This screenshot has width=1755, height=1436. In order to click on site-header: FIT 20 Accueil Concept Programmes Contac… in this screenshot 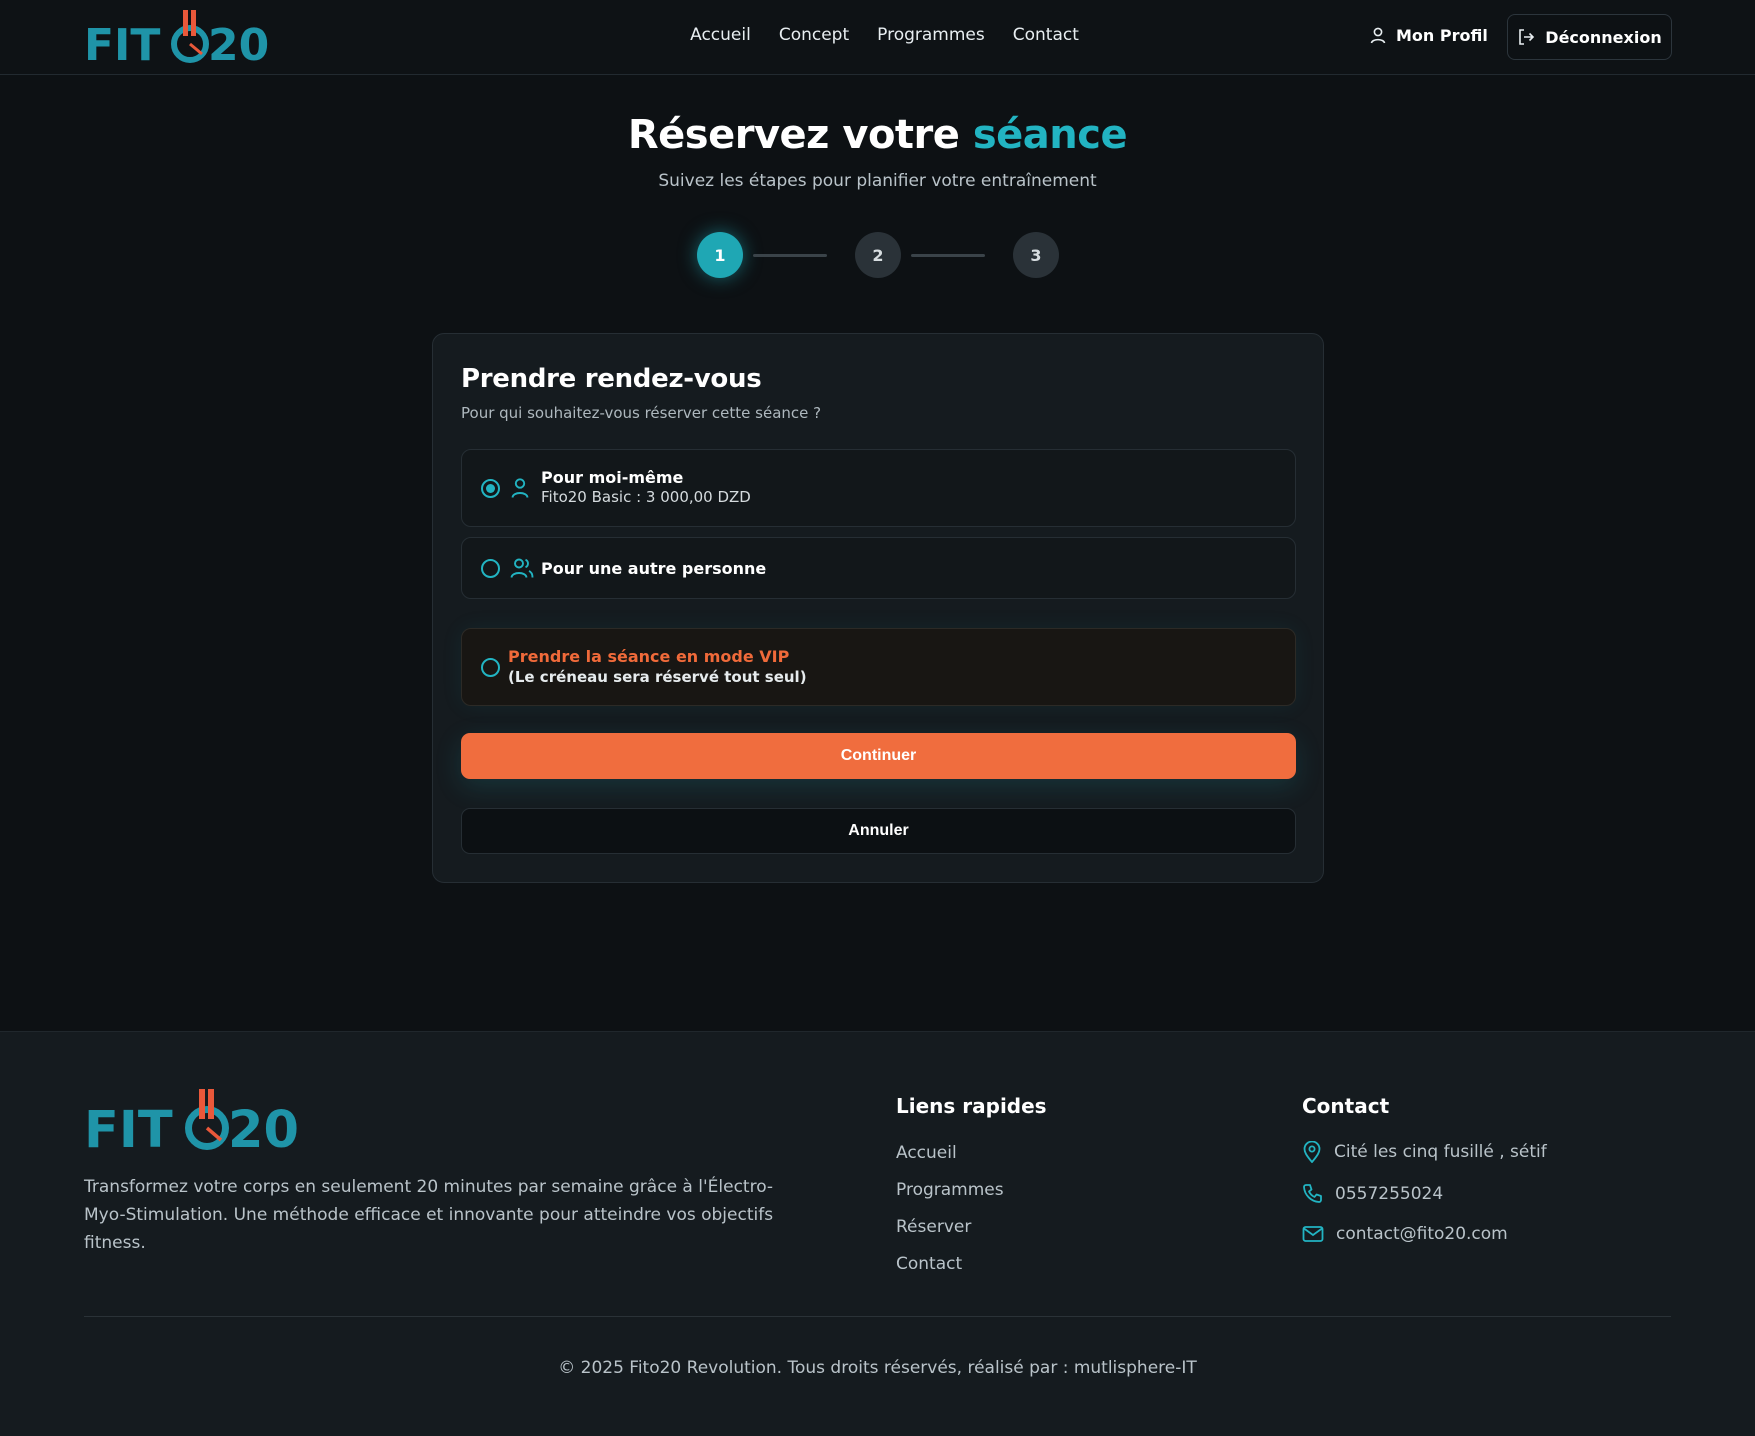, I will do `click(877, 37)`.